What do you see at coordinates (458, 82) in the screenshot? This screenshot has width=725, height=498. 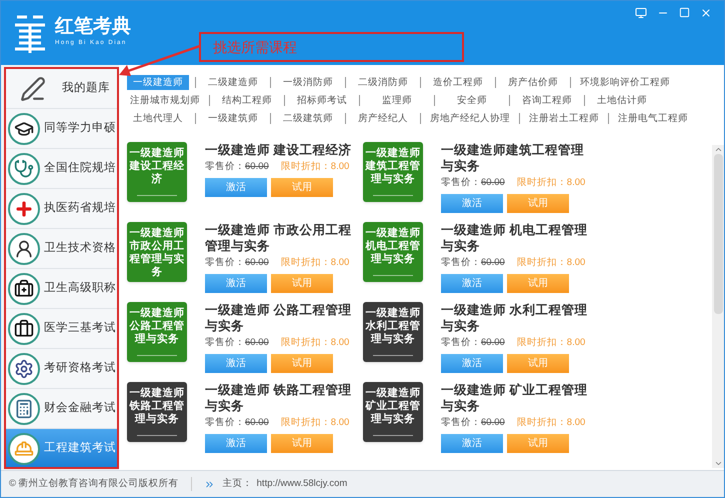 I see `category-tab: 造价工程师` at bounding box center [458, 82].